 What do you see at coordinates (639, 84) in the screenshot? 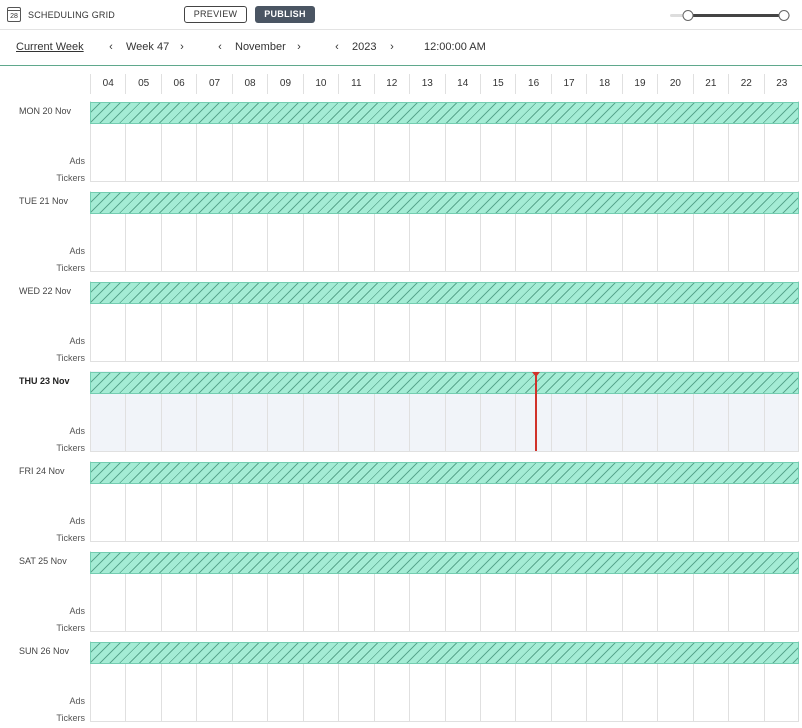
I see `hour-label: 19` at bounding box center [639, 84].